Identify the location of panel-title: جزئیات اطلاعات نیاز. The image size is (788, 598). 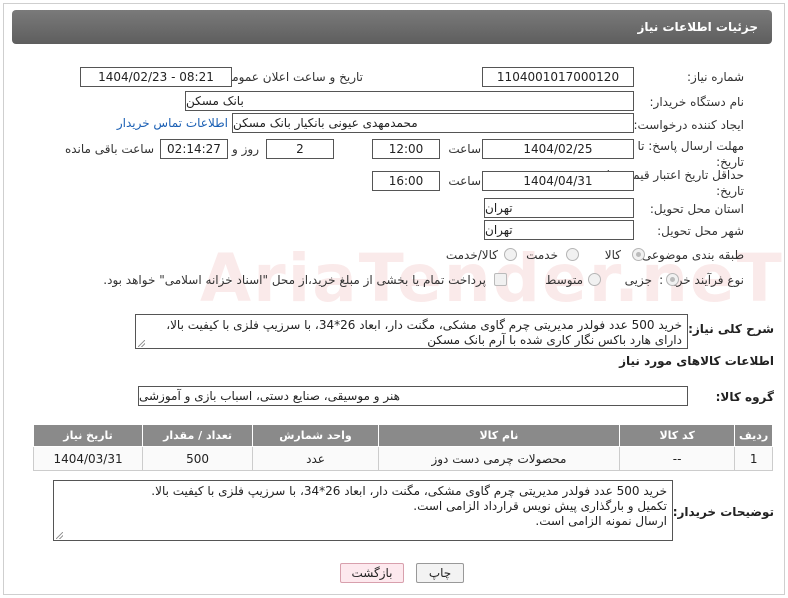
(697, 27).